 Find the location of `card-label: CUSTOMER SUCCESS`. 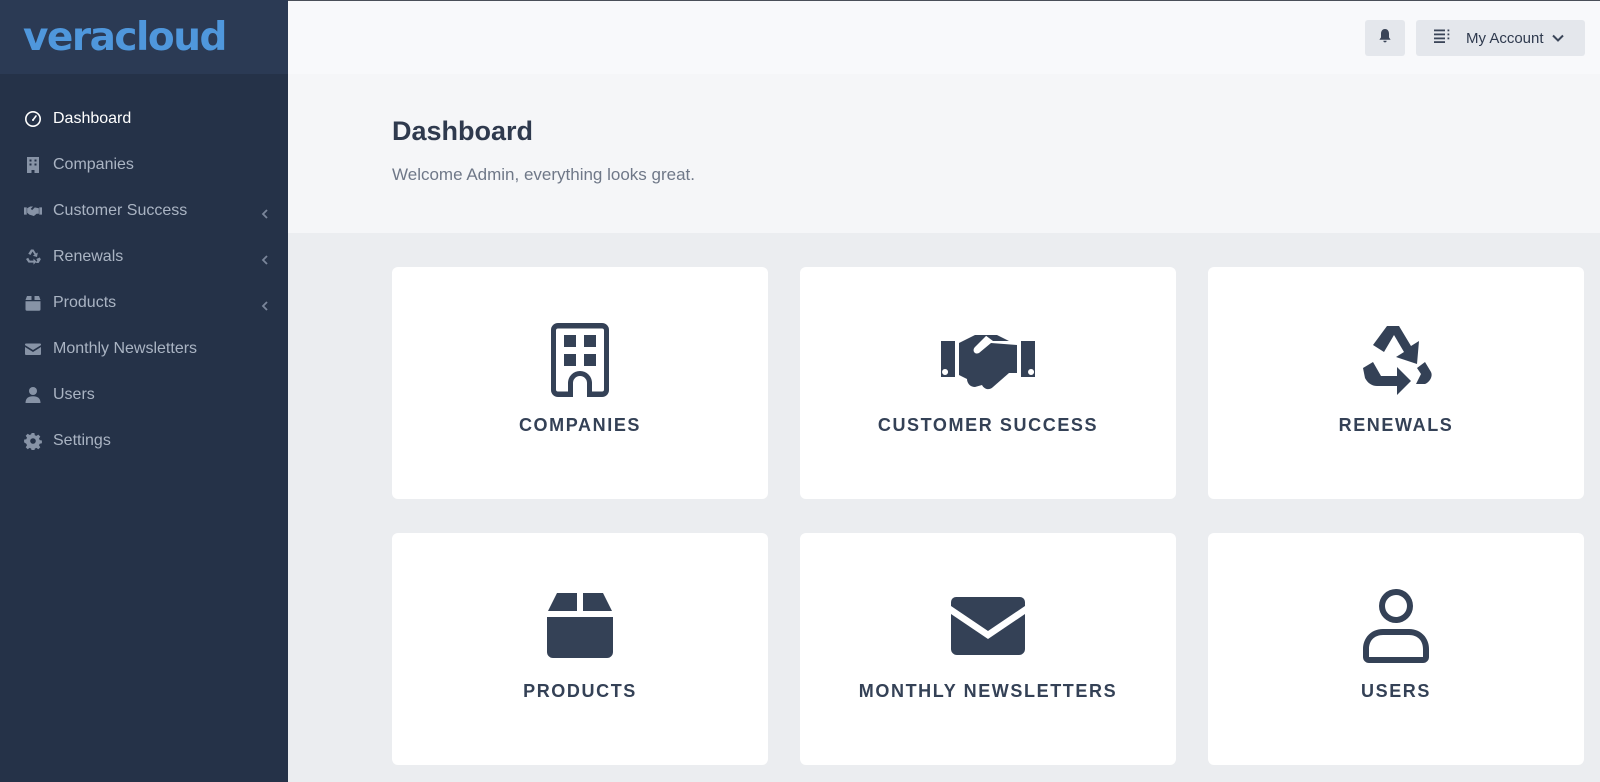

card-label: CUSTOMER SUCCESS is located at coordinates (988, 425).